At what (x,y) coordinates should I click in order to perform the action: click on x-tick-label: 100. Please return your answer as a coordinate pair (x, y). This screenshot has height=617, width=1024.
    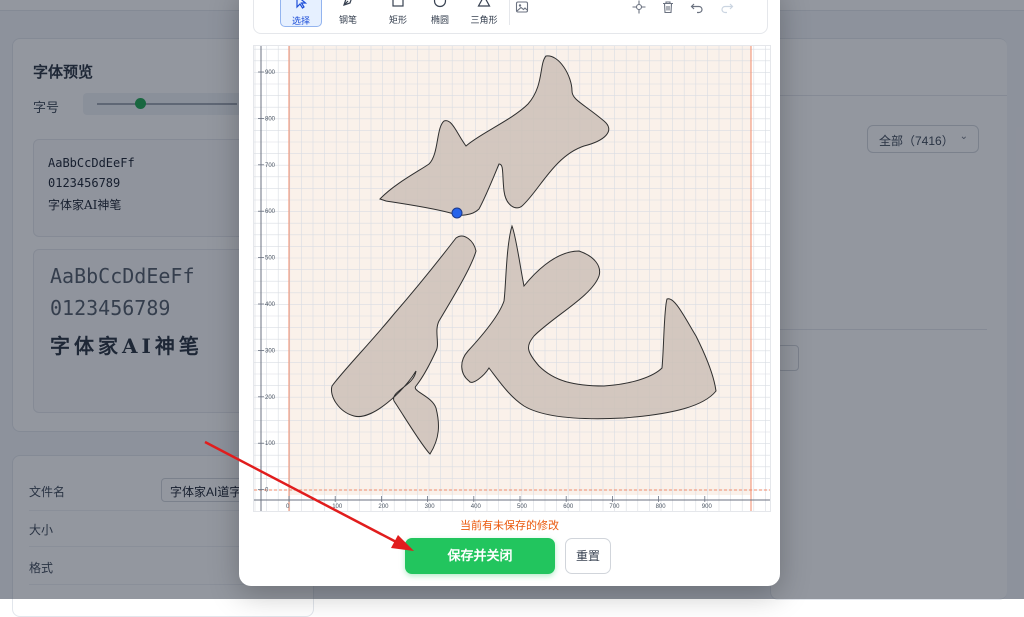
    Looking at the image, I should click on (337, 507).